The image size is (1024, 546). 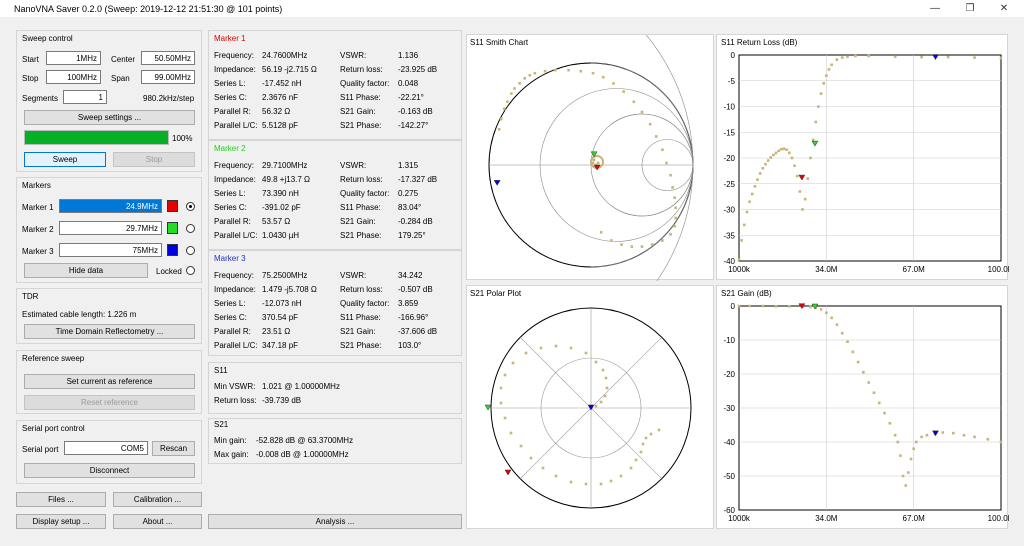 I want to click on marker-field-label: S11 Phase:, so click(x=360, y=317).